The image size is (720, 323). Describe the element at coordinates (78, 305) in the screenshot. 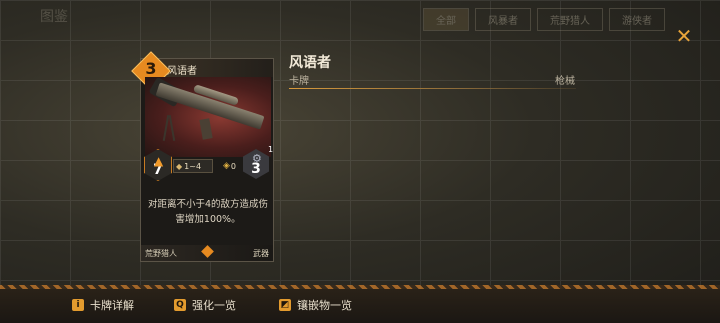

I see `info-icon: i` at that location.